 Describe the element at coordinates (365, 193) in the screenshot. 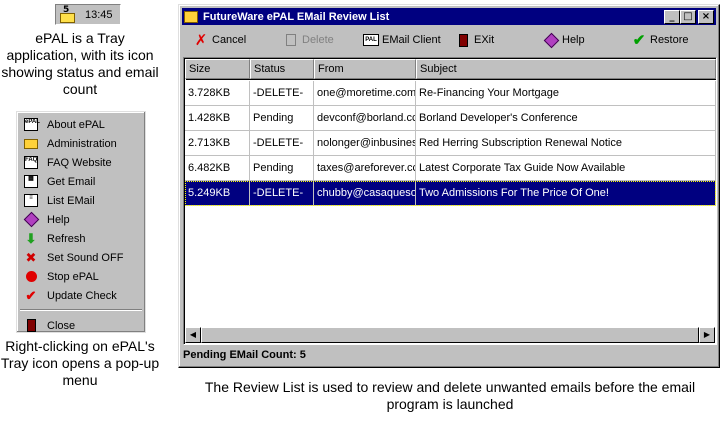

I see `cell-from: chubby@casaqueso` at that location.